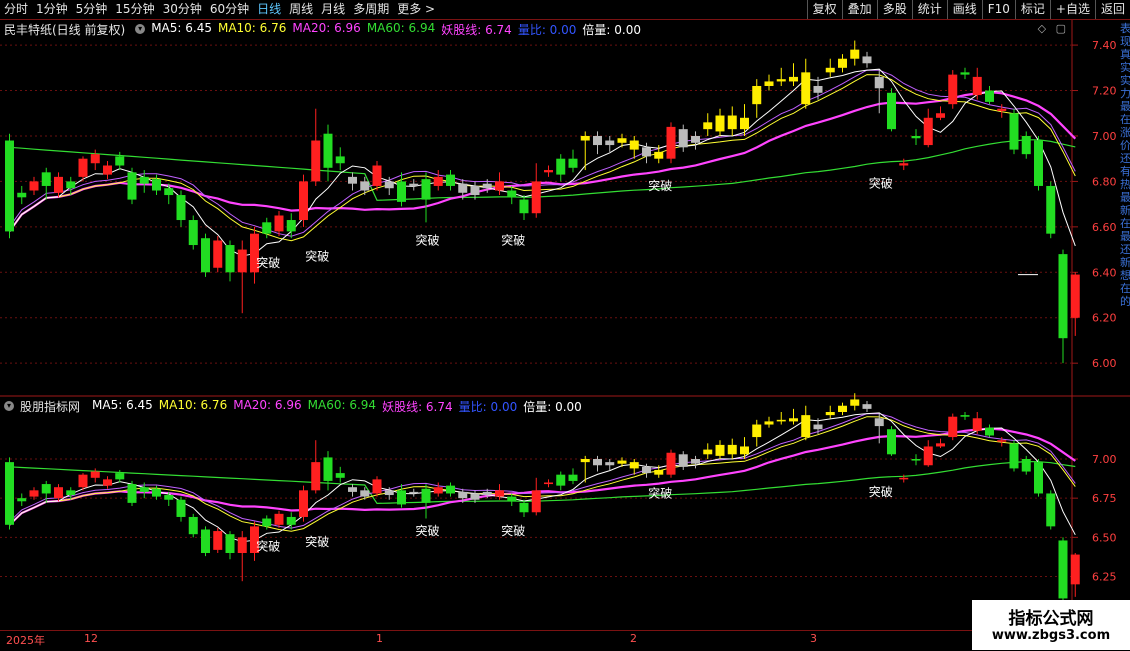 The width and height of the screenshot is (1130, 651). Describe the element at coordinates (894, 9) in the screenshot. I see `toolbar-button-2: 多股` at that location.